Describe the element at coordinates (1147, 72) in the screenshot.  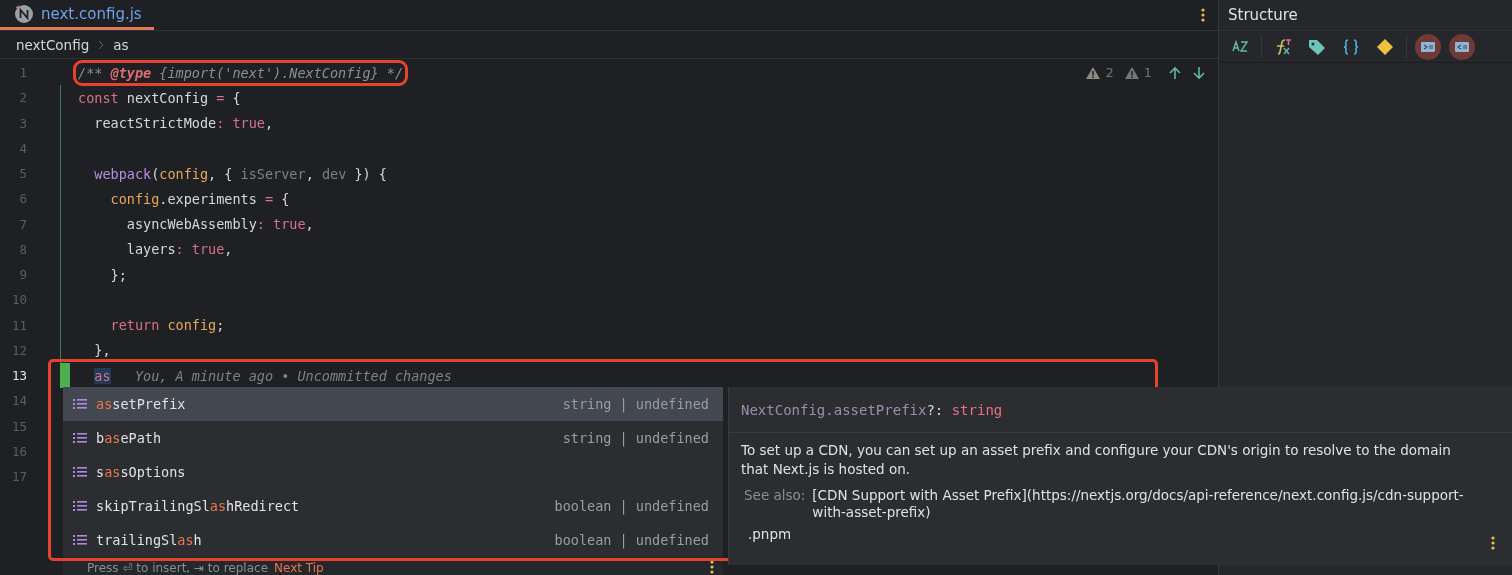
I see `warning-count: 1` at that location.